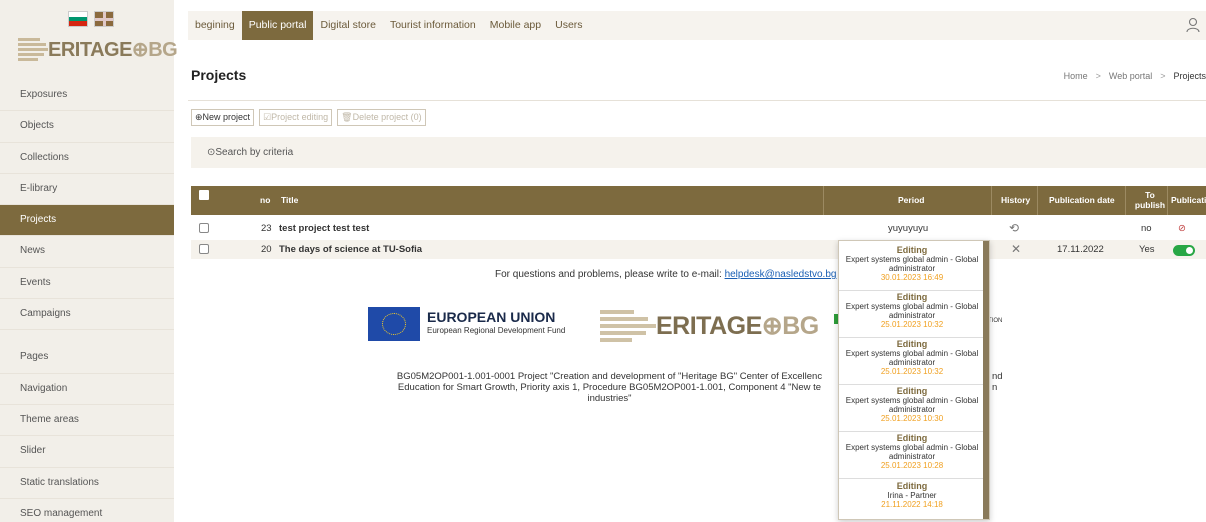  What do you see at coordinates (104, 19) in the screenshot?
I see `english-flag-icon` at bounding box center [104, 19].